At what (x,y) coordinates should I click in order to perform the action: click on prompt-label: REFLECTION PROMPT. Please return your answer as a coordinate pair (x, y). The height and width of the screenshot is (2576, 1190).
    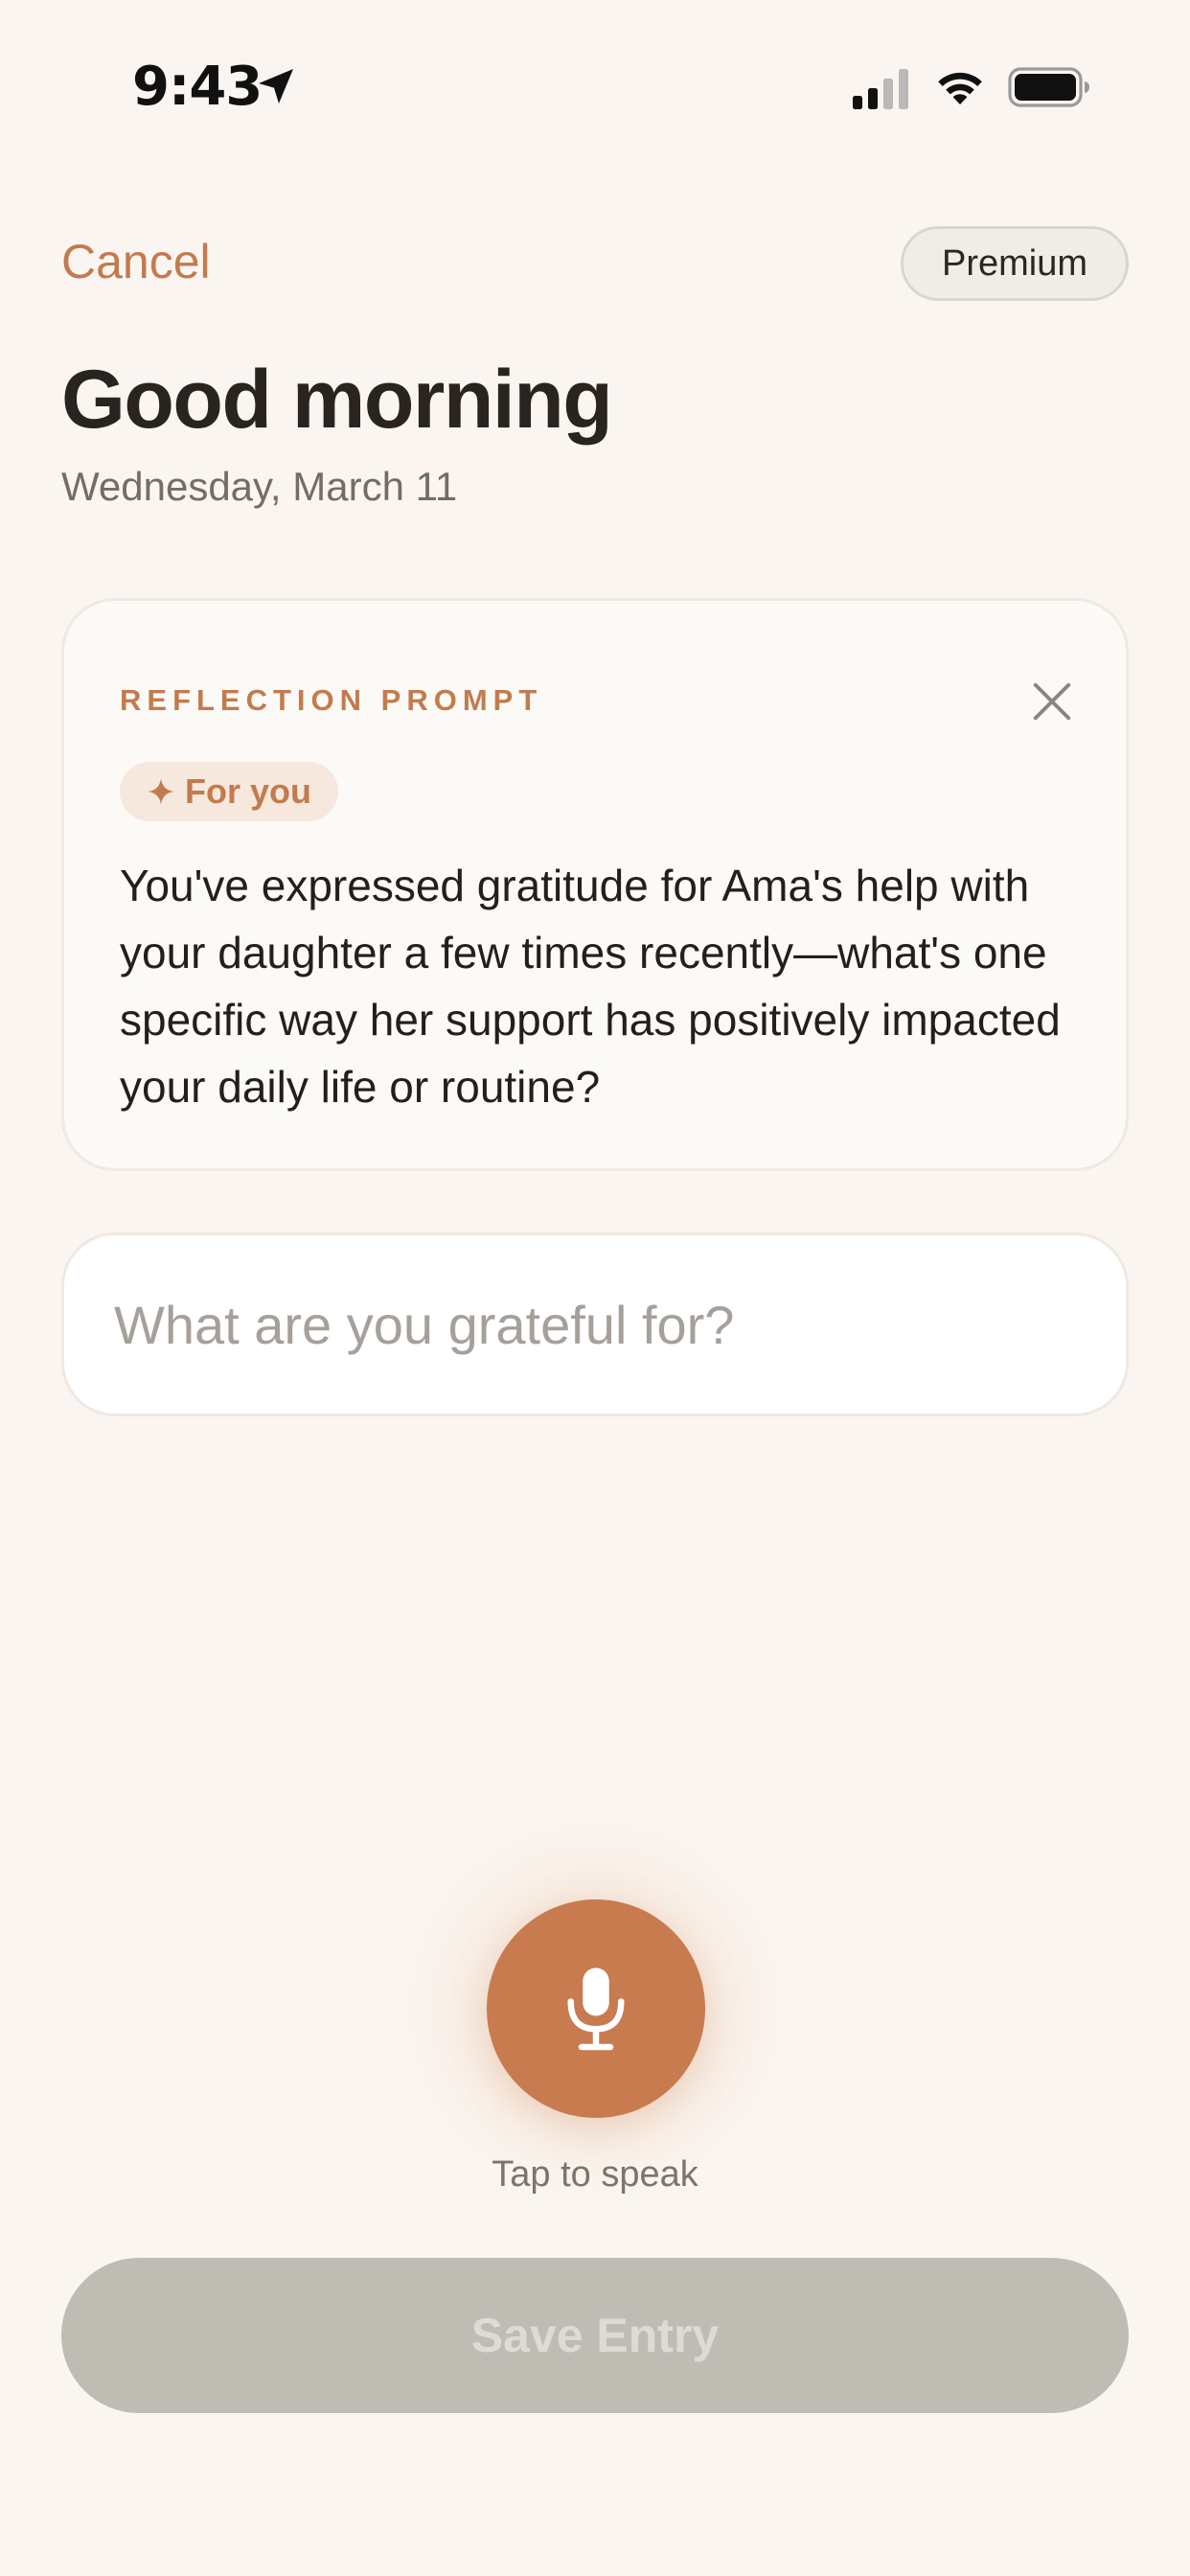
    Looking at the image, I should click on (332, 700).